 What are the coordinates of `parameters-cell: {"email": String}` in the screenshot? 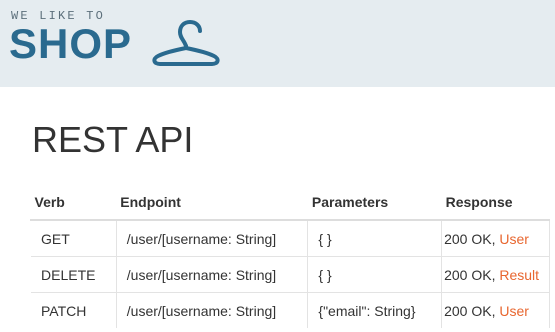 It's located at (375, 310).